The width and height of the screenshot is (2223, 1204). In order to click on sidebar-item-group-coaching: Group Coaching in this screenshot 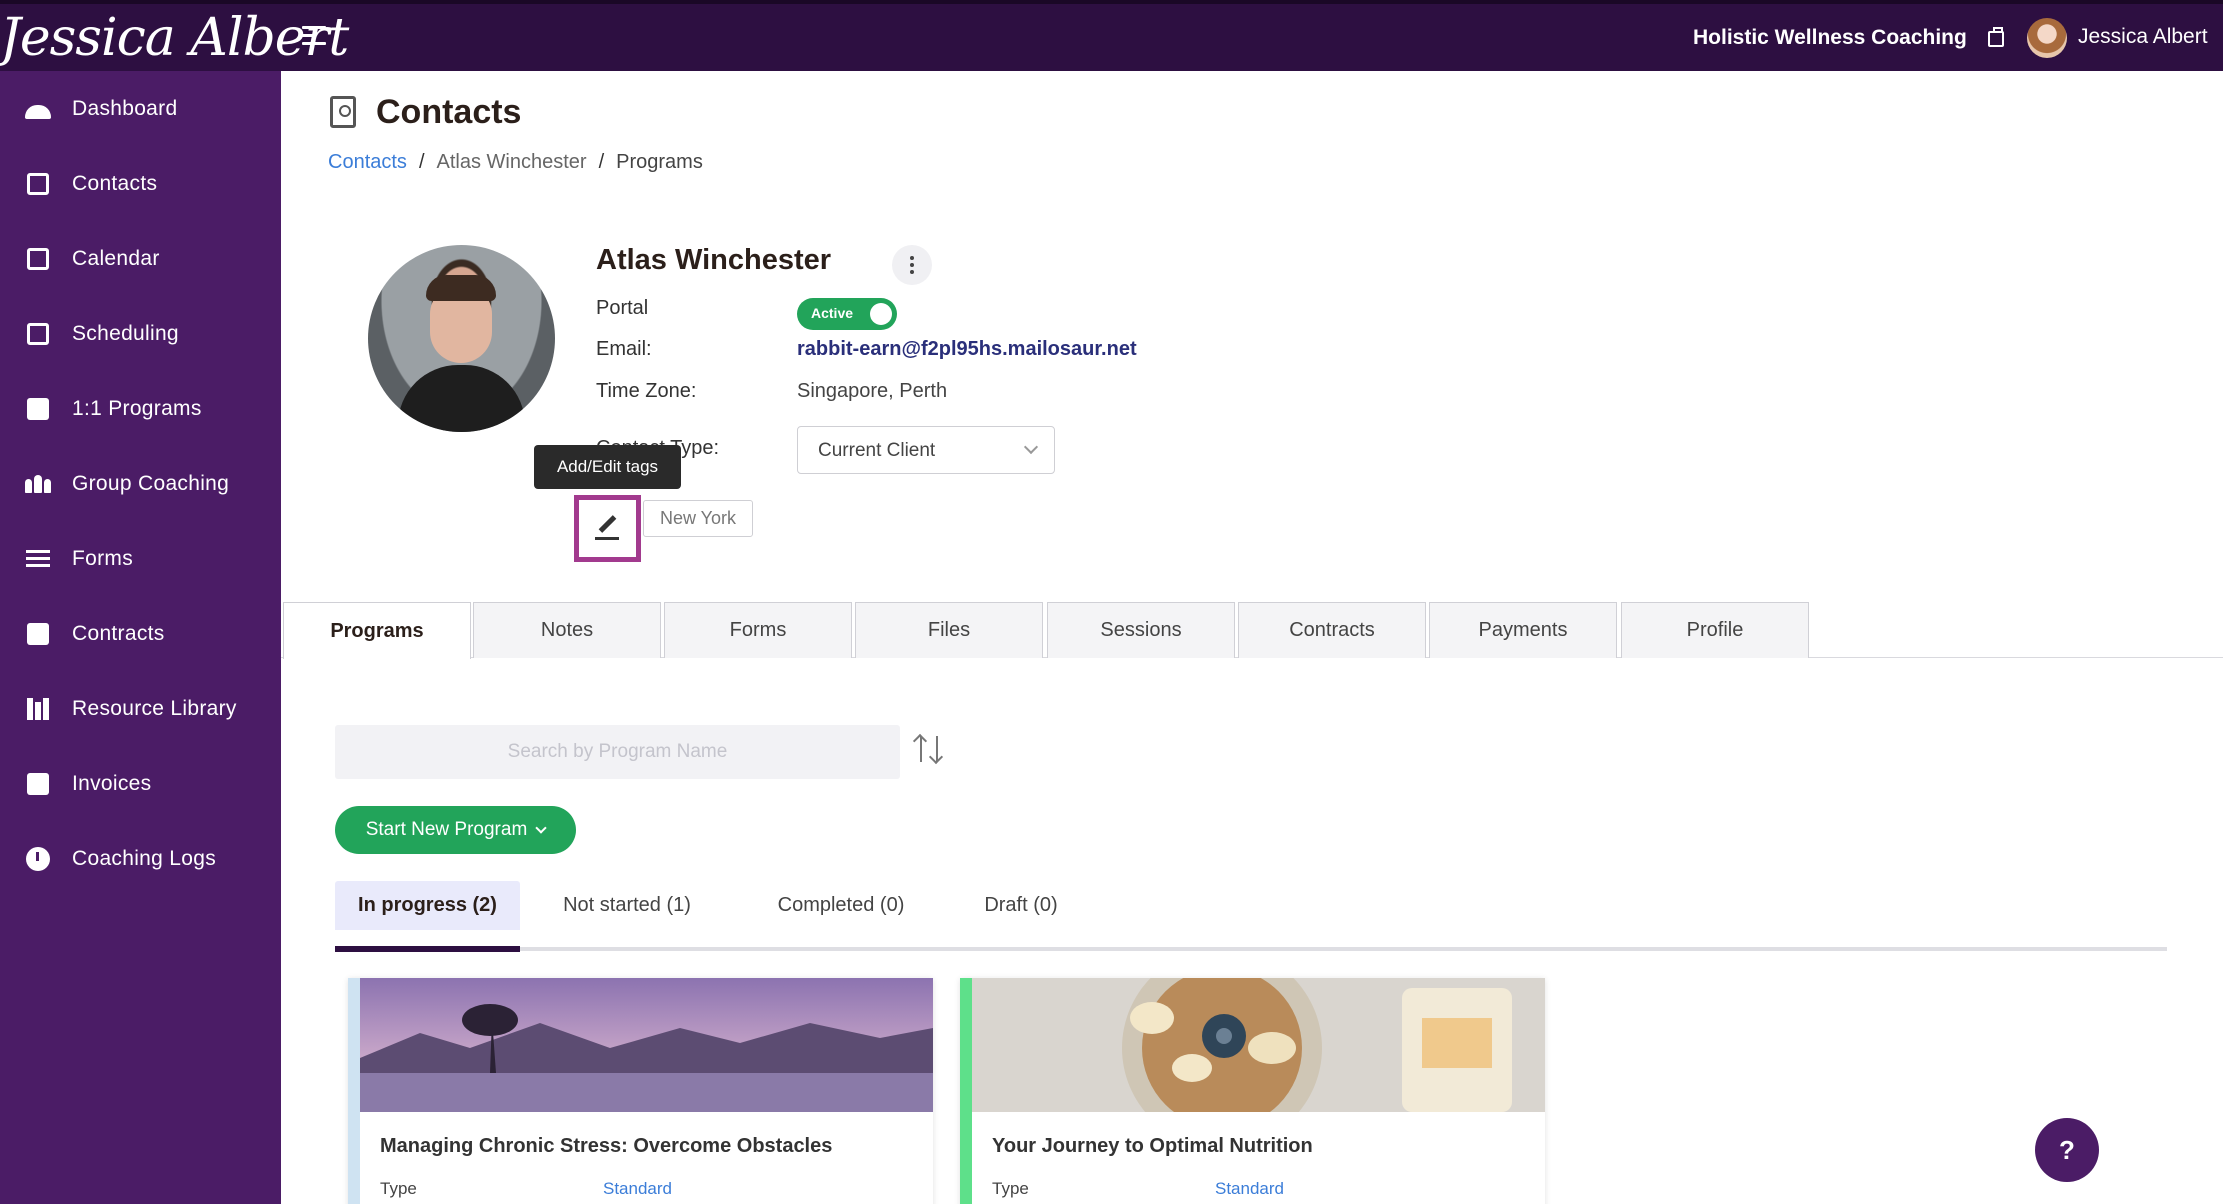, I will do `click(140, 483)`.